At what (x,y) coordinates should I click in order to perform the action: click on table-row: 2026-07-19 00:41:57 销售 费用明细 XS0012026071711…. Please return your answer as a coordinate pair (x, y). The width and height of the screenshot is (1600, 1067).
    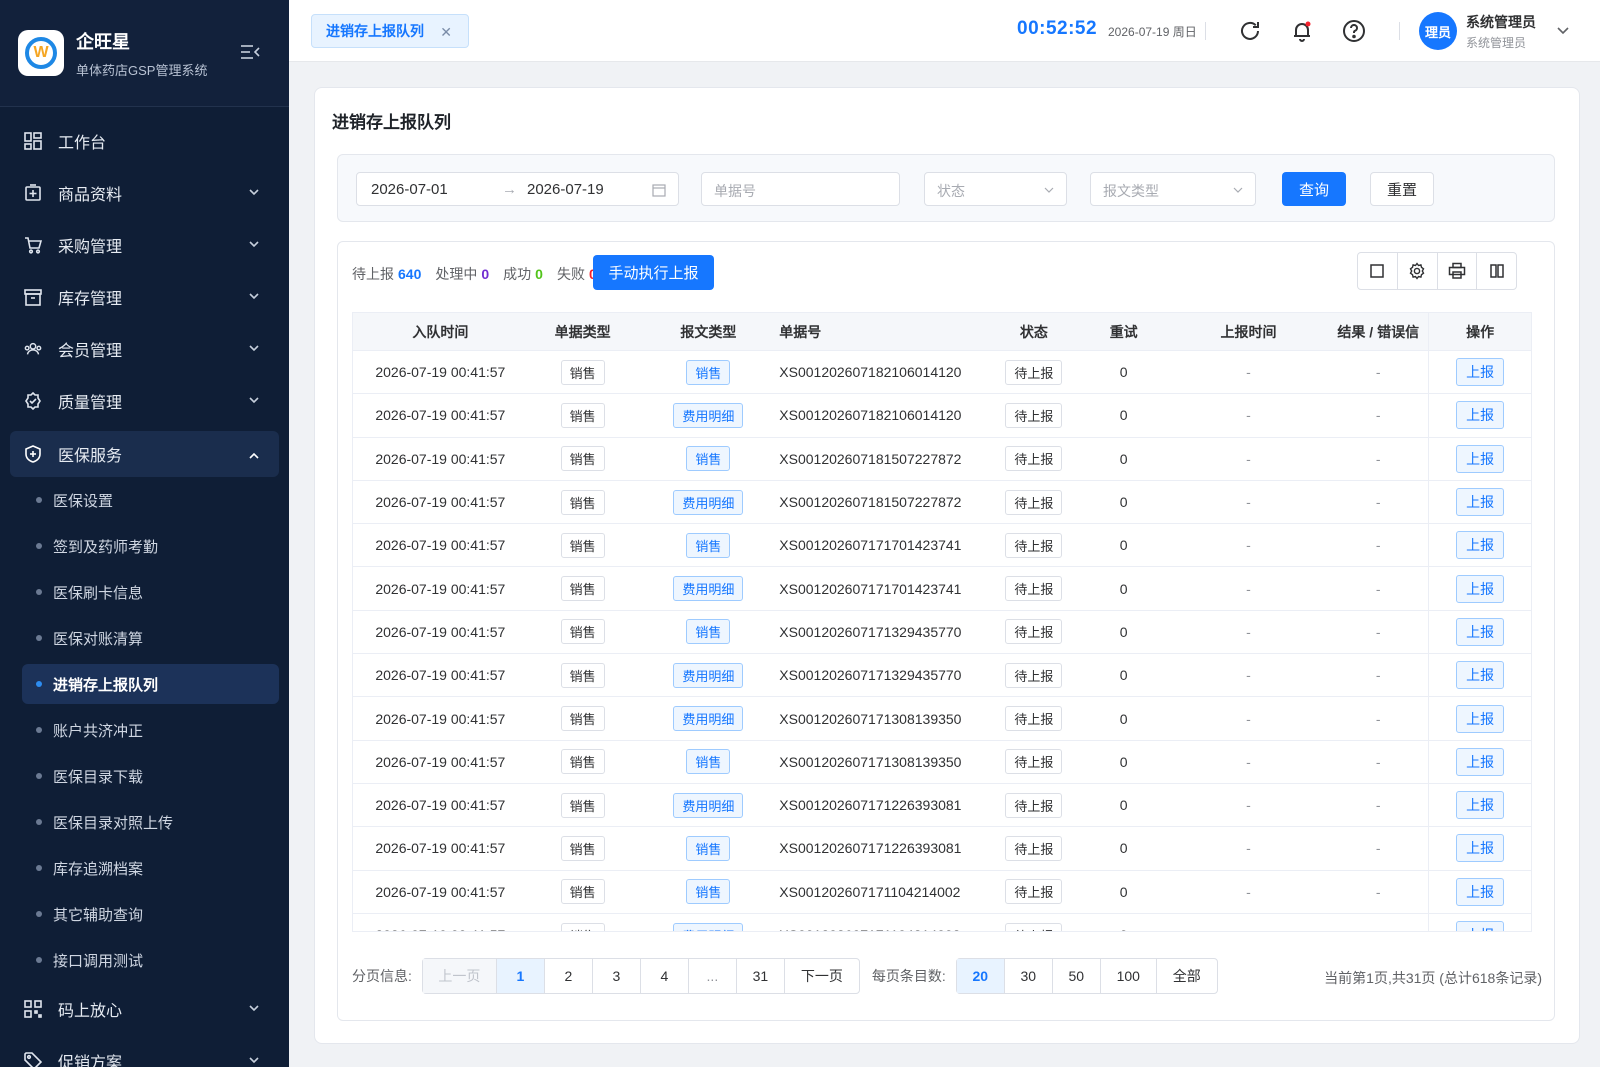
    Looking at the image, I should click on (942, 922).